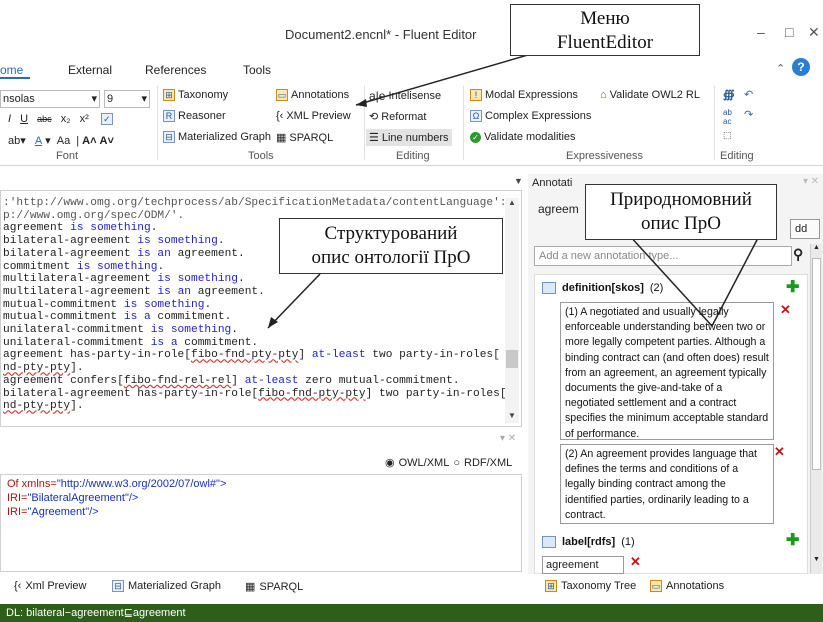 The width and height of the screenshot is (823, 622). Describe the element at coordinates (391, 246) in the screenshot. I see `structured-description-callout: Структурований опис онтології ПрО` at that location.